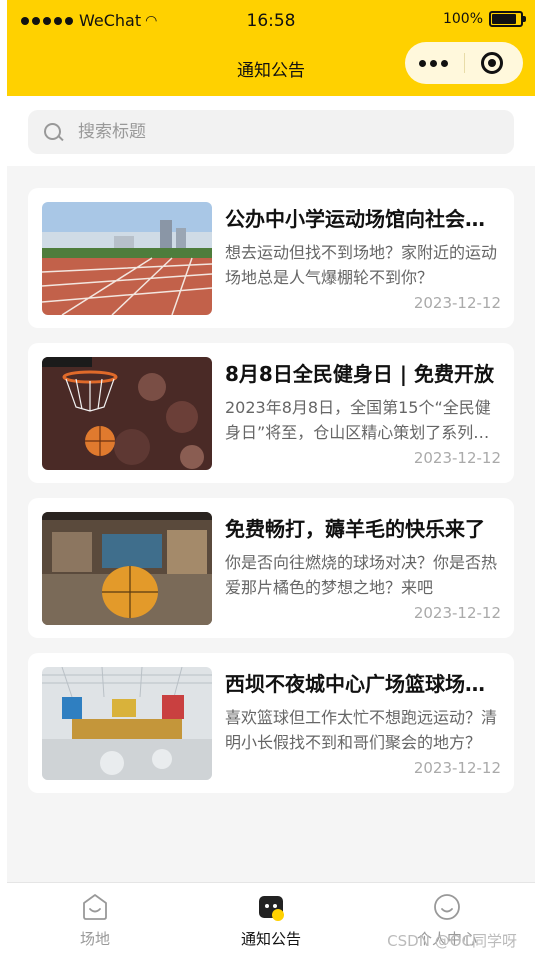 The image size is (535, 960). I want to click on tab-venue: 场地, so click(95, 915).